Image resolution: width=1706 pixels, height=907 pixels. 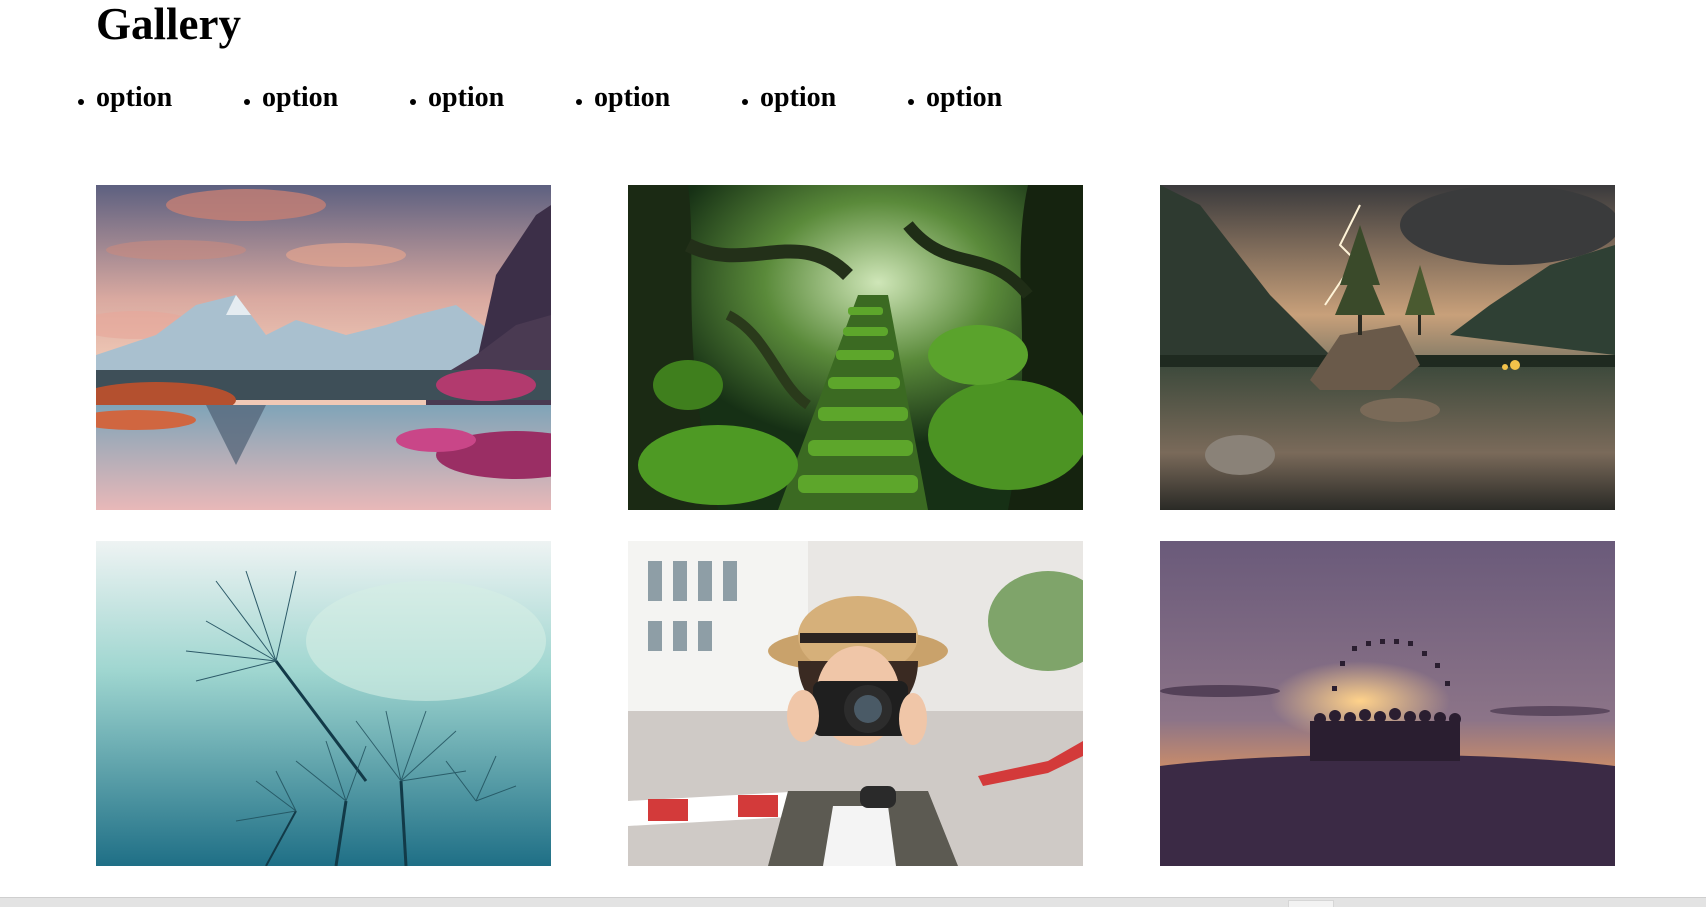 I want to click on graduates-photo, so click(x=1387, y=703).